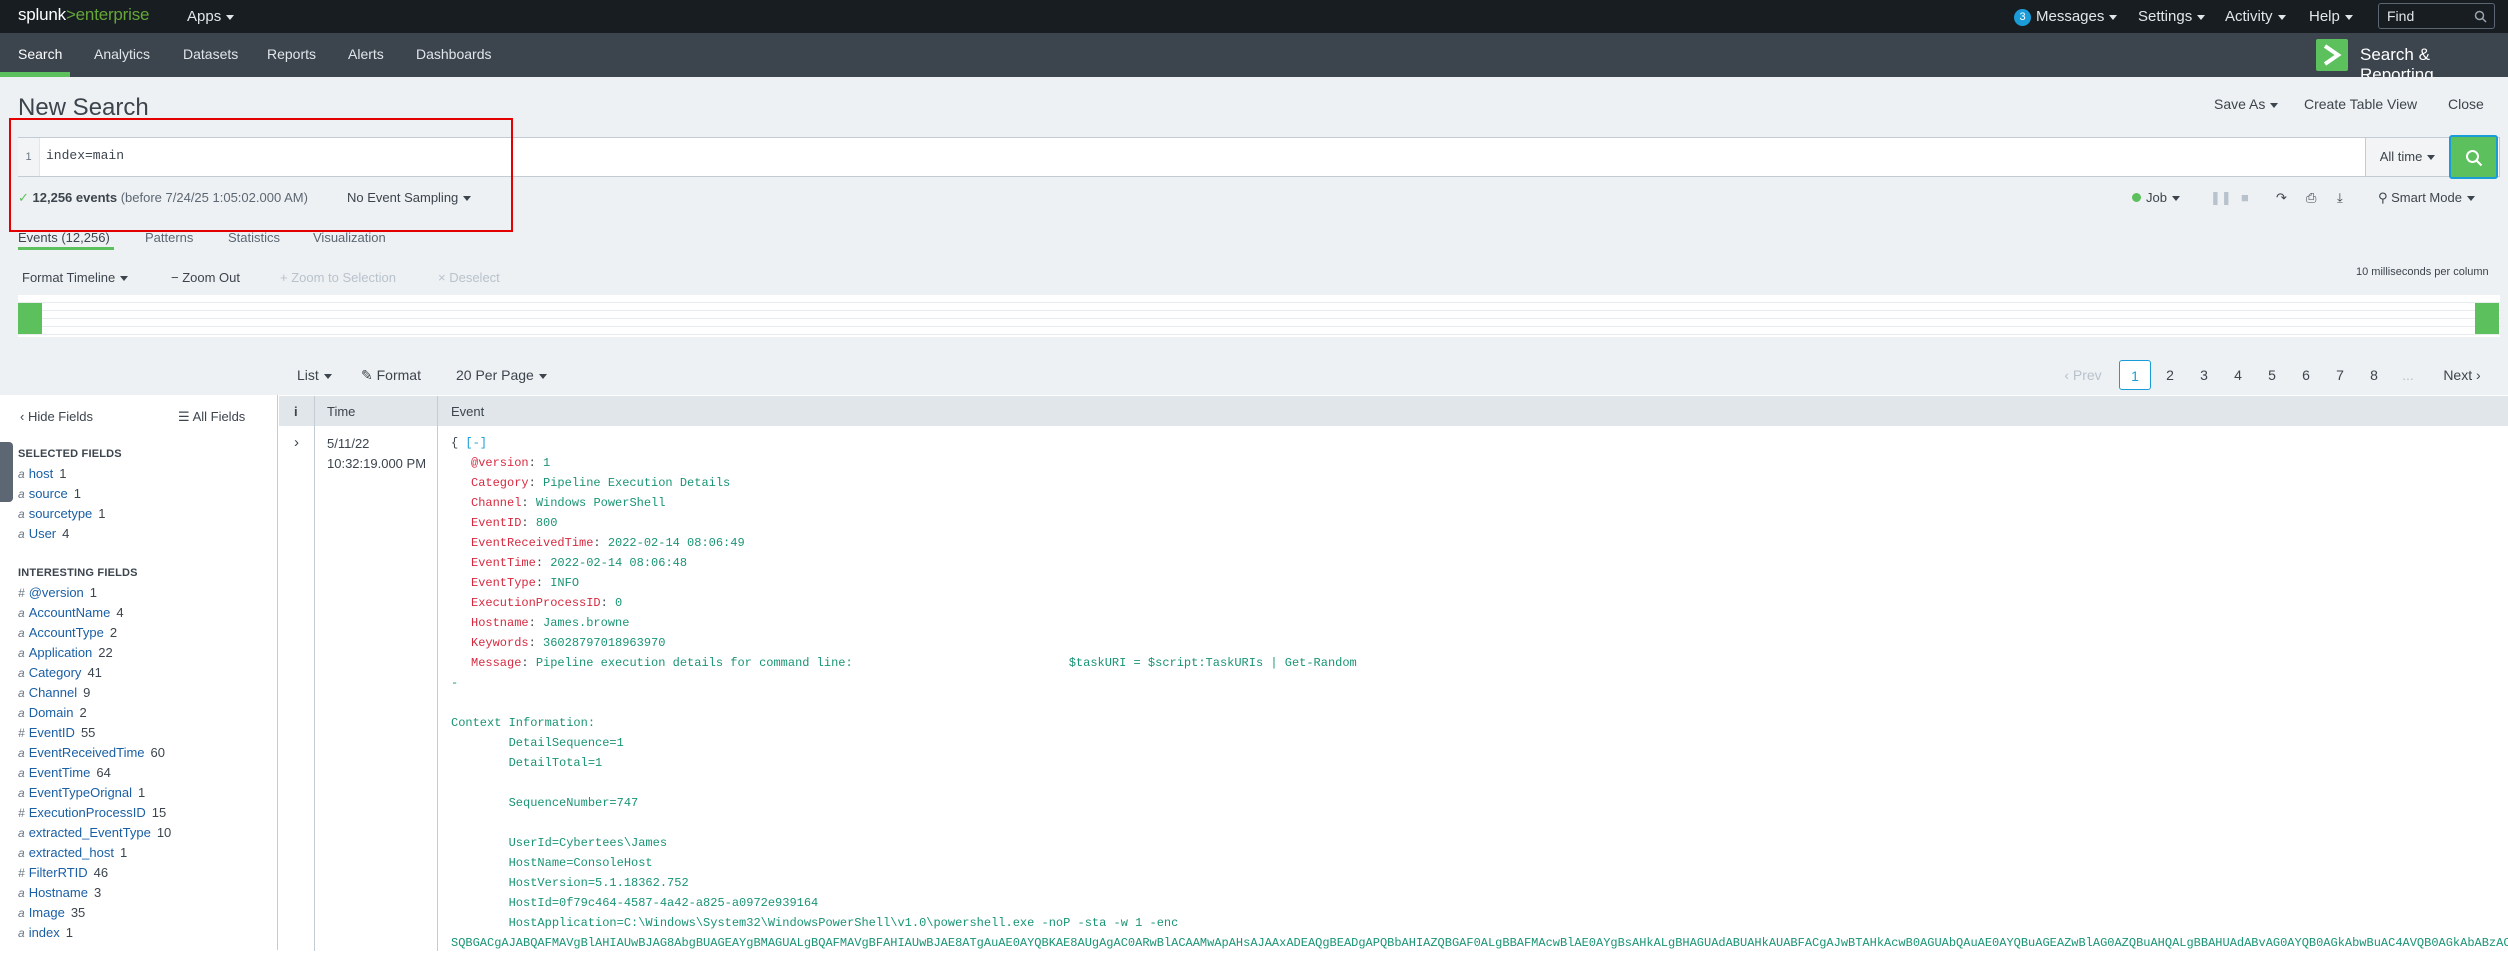 This screenshot has width=2508, height=953. What do you see at coordinates (71, 612) in the screenshot?
I see `field-item: a AccountName 4` at bounding box center [71, 612].